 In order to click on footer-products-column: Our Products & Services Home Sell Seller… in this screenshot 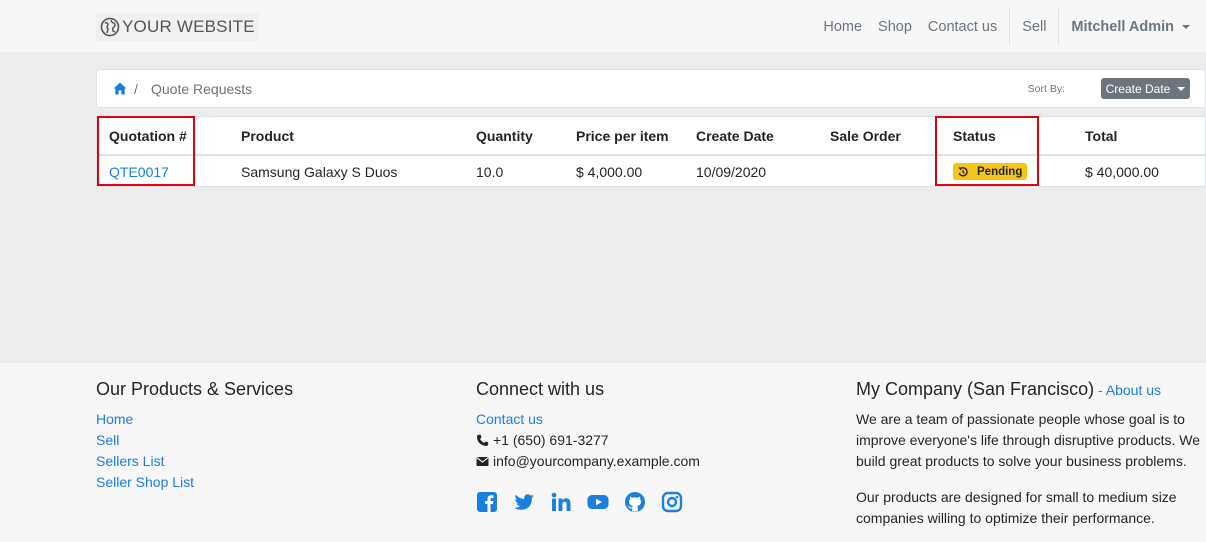, I will do `click(194, 436)`.